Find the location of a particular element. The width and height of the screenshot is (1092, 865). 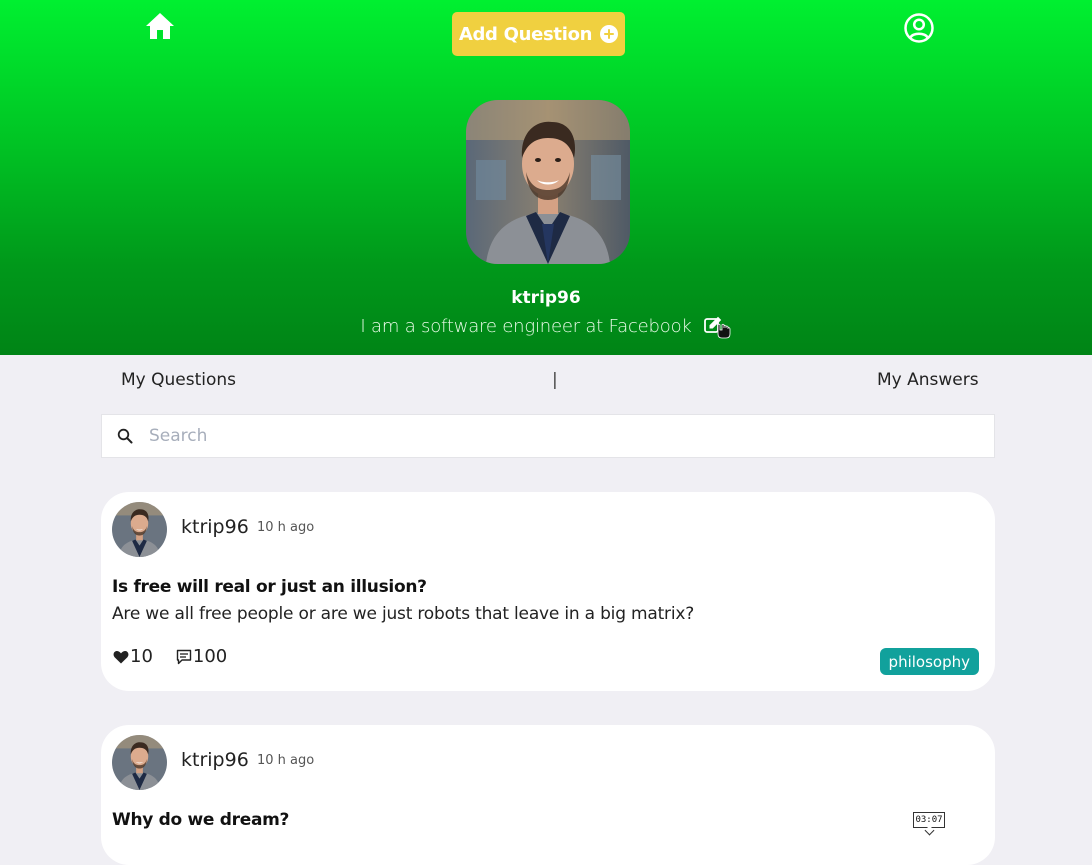

profile-username: ktrip96 is located at coordinates (546, 298).